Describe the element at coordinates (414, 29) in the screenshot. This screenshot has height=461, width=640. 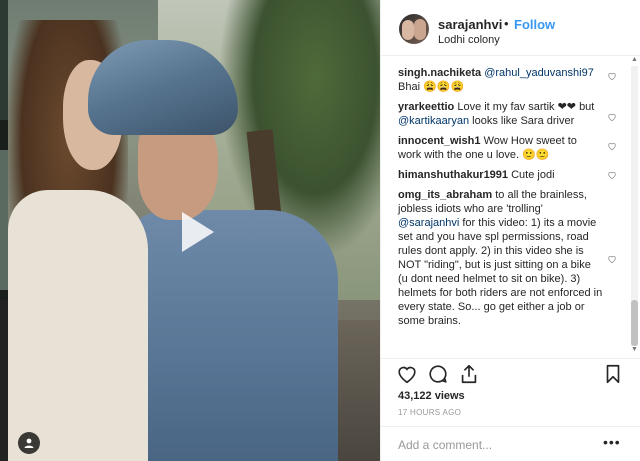
I see `avatar` at that location.